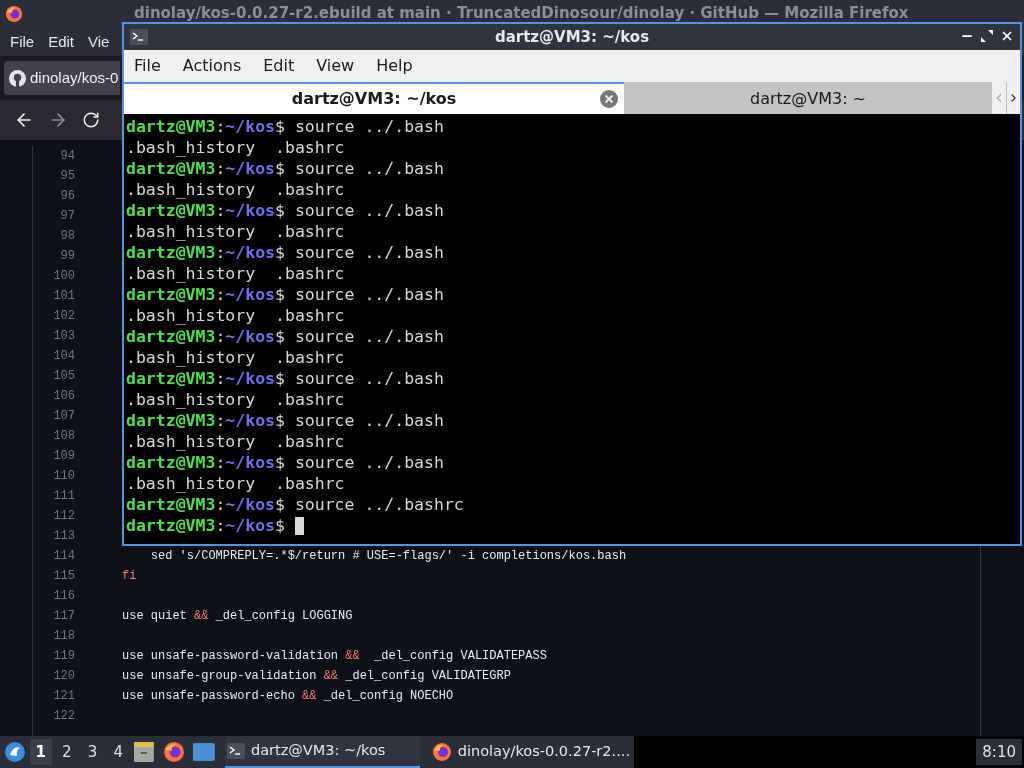  What do you see at coordinates (316, 676) in the screenshot?
I see `code-line: use unsafe-group-validation && _del_config VALIDATEGRP` at bounding box center [316, 676].